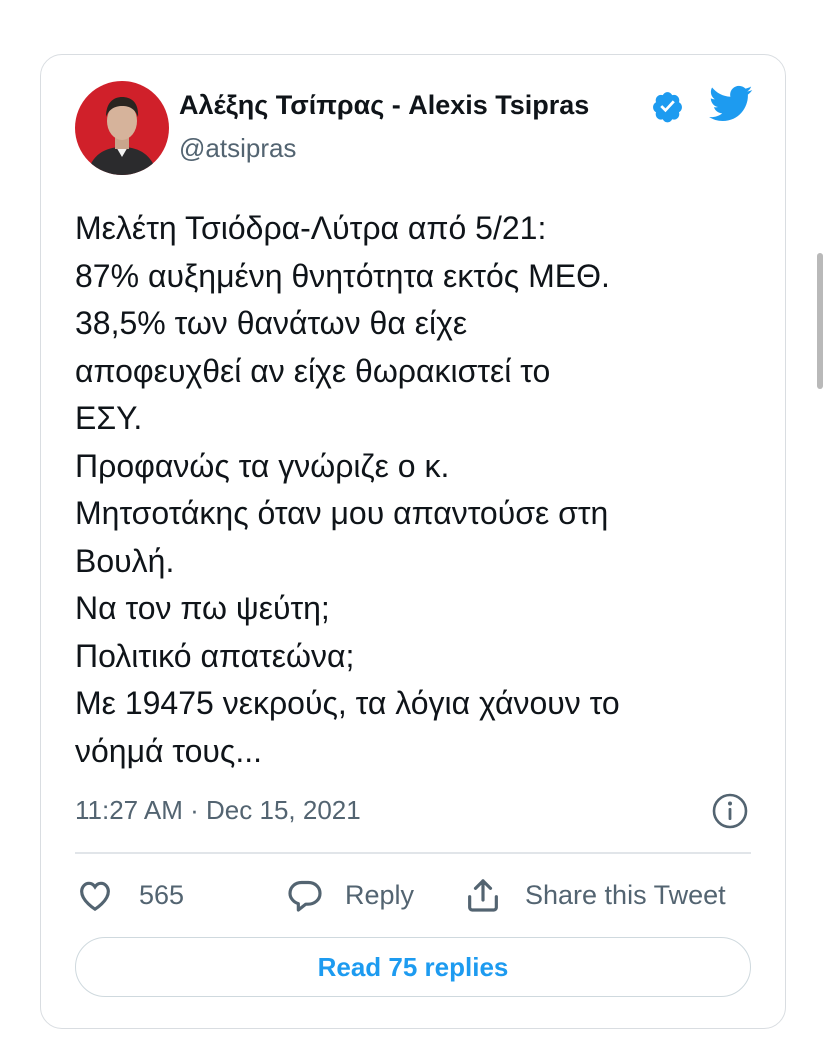 The width and height of the screenshot is (828, 1061). Describe the element at coordinates (342, 275) in the screenshot. I see `tweet-text-line: 87% αυξημένη θνητότητα εκτός ΜΕΘ.` at that location.